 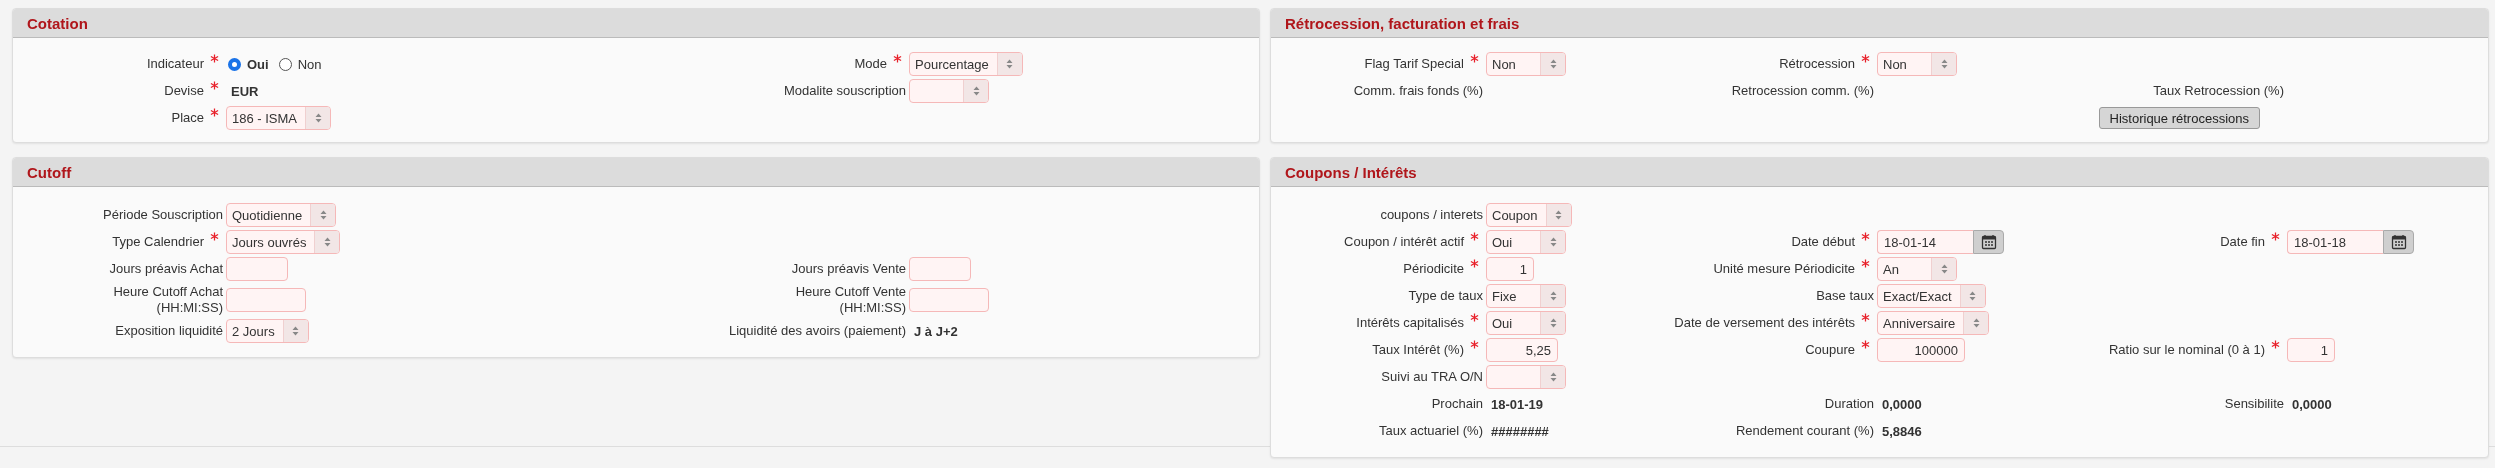 What do you see at coordinates (1784, 269) in the screenshot?
I see `field-label: Unité mesure Périodicite` at bounding box center [1784, 269].